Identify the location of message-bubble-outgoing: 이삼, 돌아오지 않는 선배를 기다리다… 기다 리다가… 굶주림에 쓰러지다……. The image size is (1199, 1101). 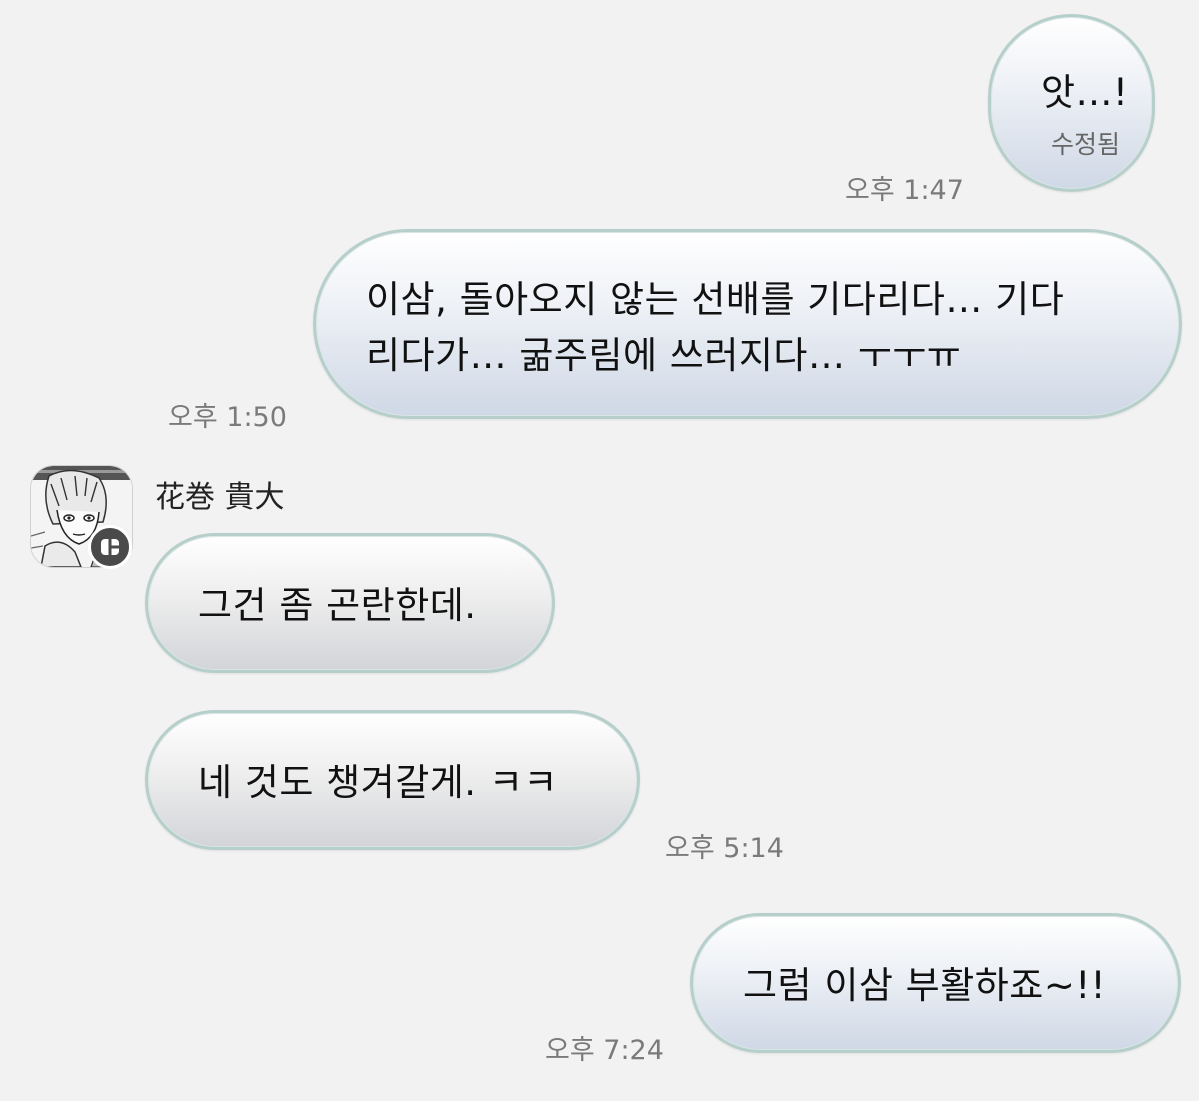
(747, 324).